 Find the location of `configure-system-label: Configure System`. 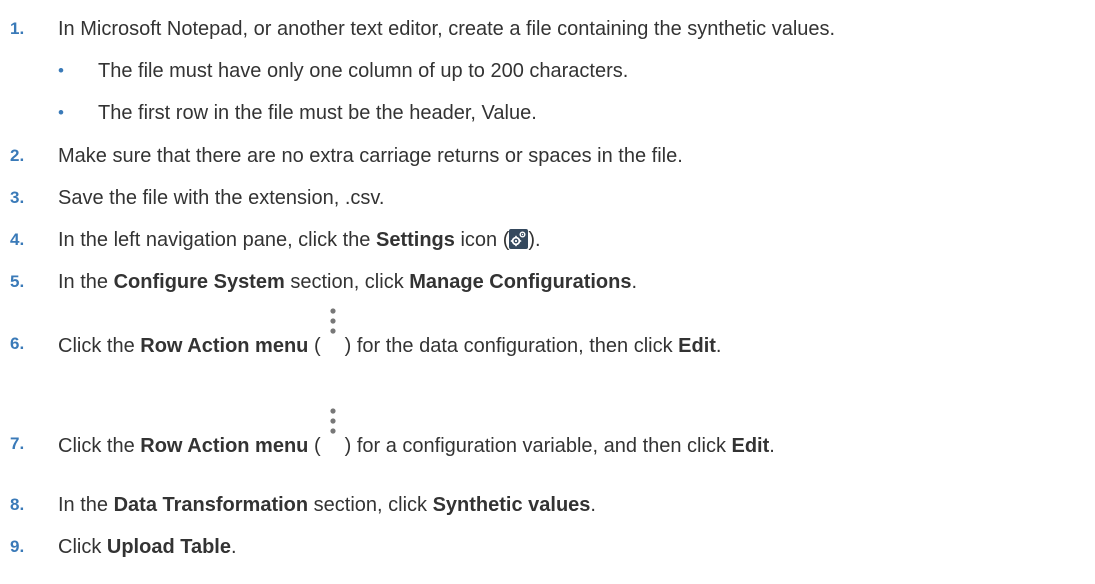

configure-system-label: Configure System is located at coordinates (199, 282).